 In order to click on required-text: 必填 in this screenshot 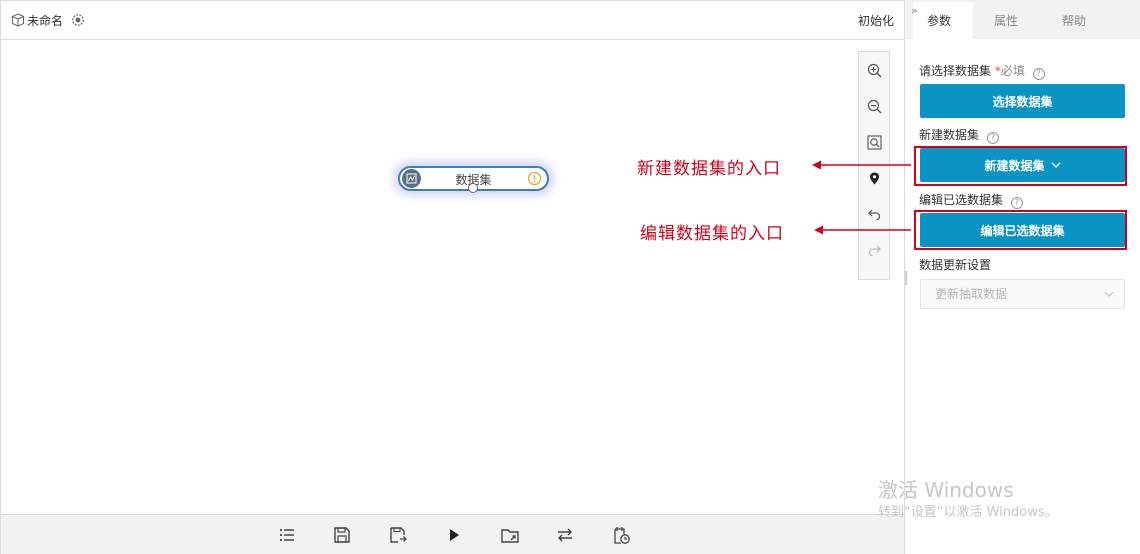, I will do `click(1012, 71)`.